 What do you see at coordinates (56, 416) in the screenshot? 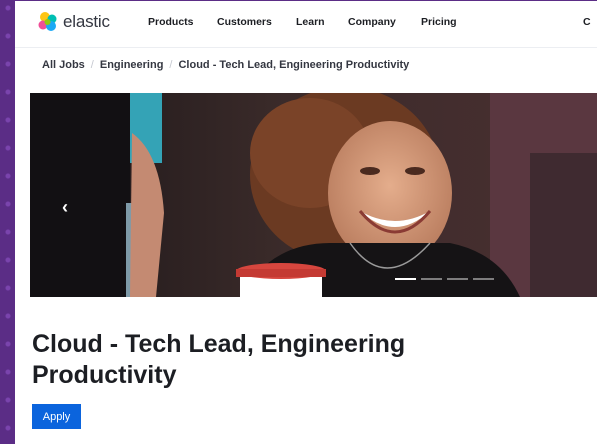
I see `apply-button: Apply` at bounding box center [56, 416].